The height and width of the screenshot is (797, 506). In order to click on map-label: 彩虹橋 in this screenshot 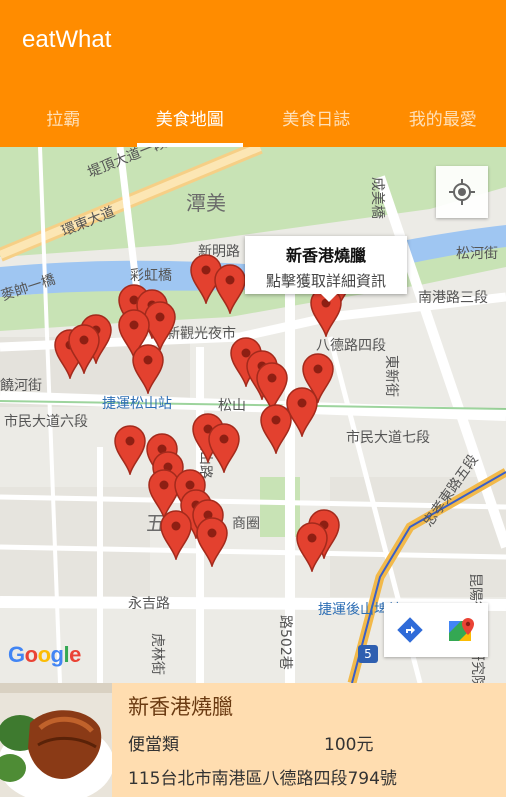, I will do `click(151, 276)`.